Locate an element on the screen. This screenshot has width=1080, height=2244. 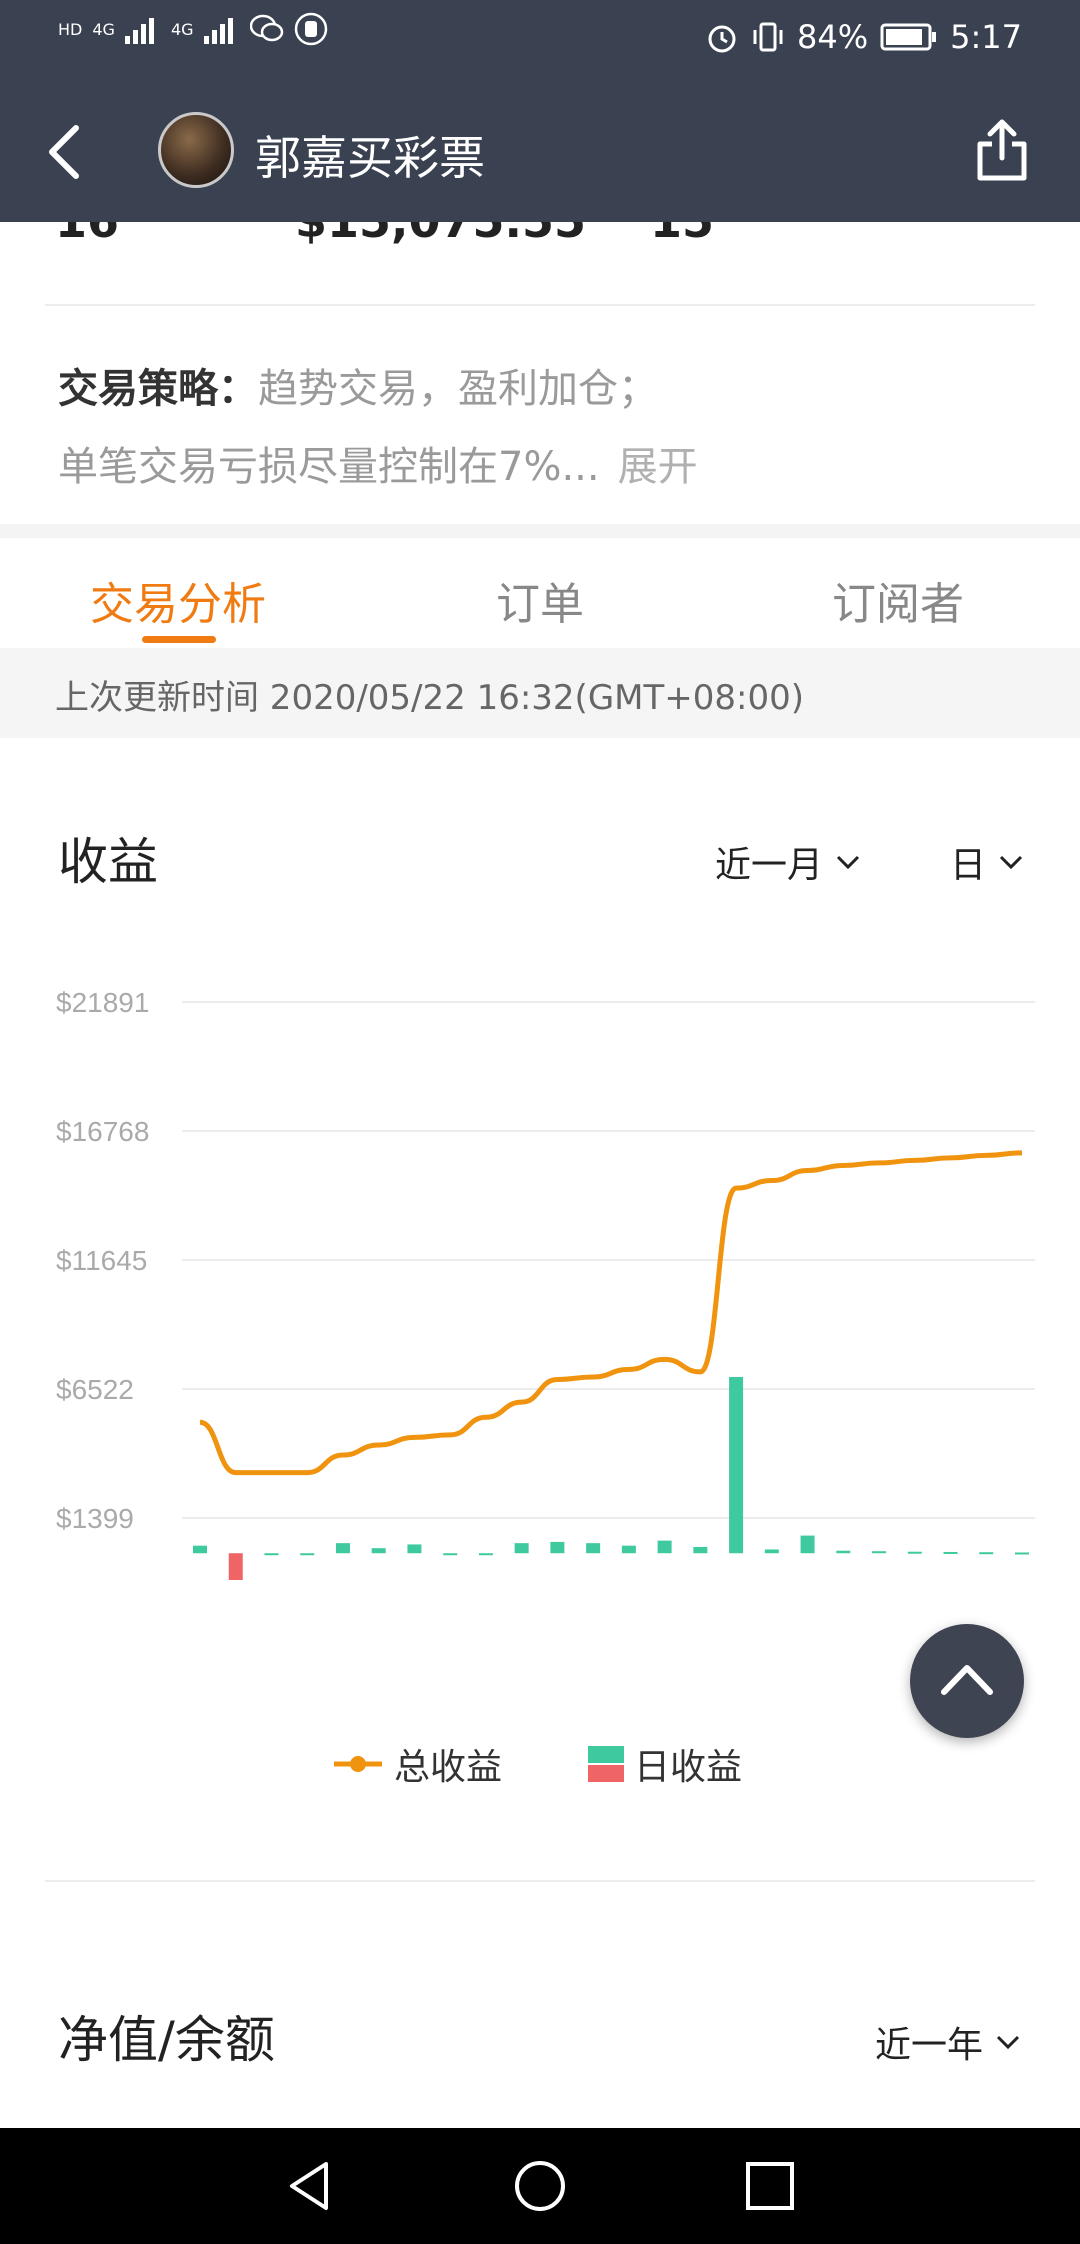
share-icon is located at coordinates (1002, 150).